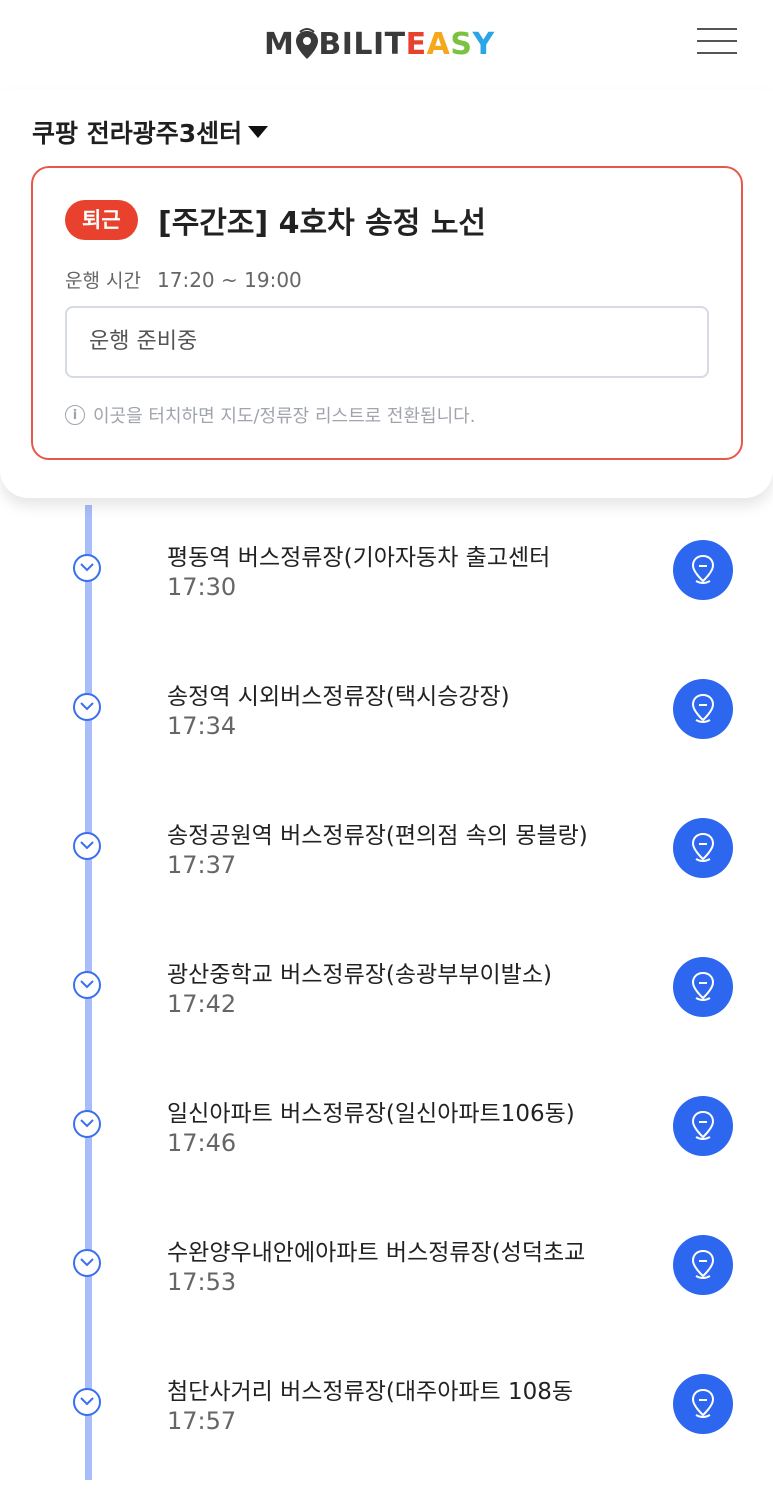 This screenshot has height=1489, width=773. I want to click on stop-item: 송정역 시외버스정류장(택시승강장) 17:34, so click(386, 710).